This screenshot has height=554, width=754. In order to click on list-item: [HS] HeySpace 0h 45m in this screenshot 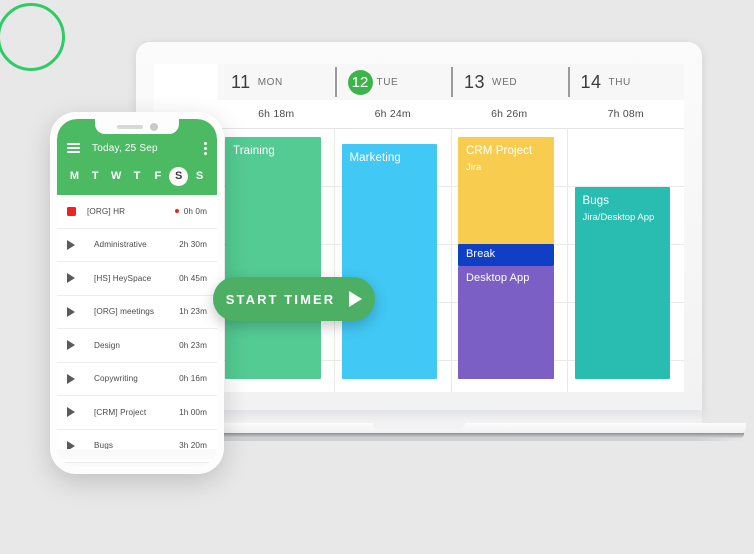, I will do `click(137, 279)`.